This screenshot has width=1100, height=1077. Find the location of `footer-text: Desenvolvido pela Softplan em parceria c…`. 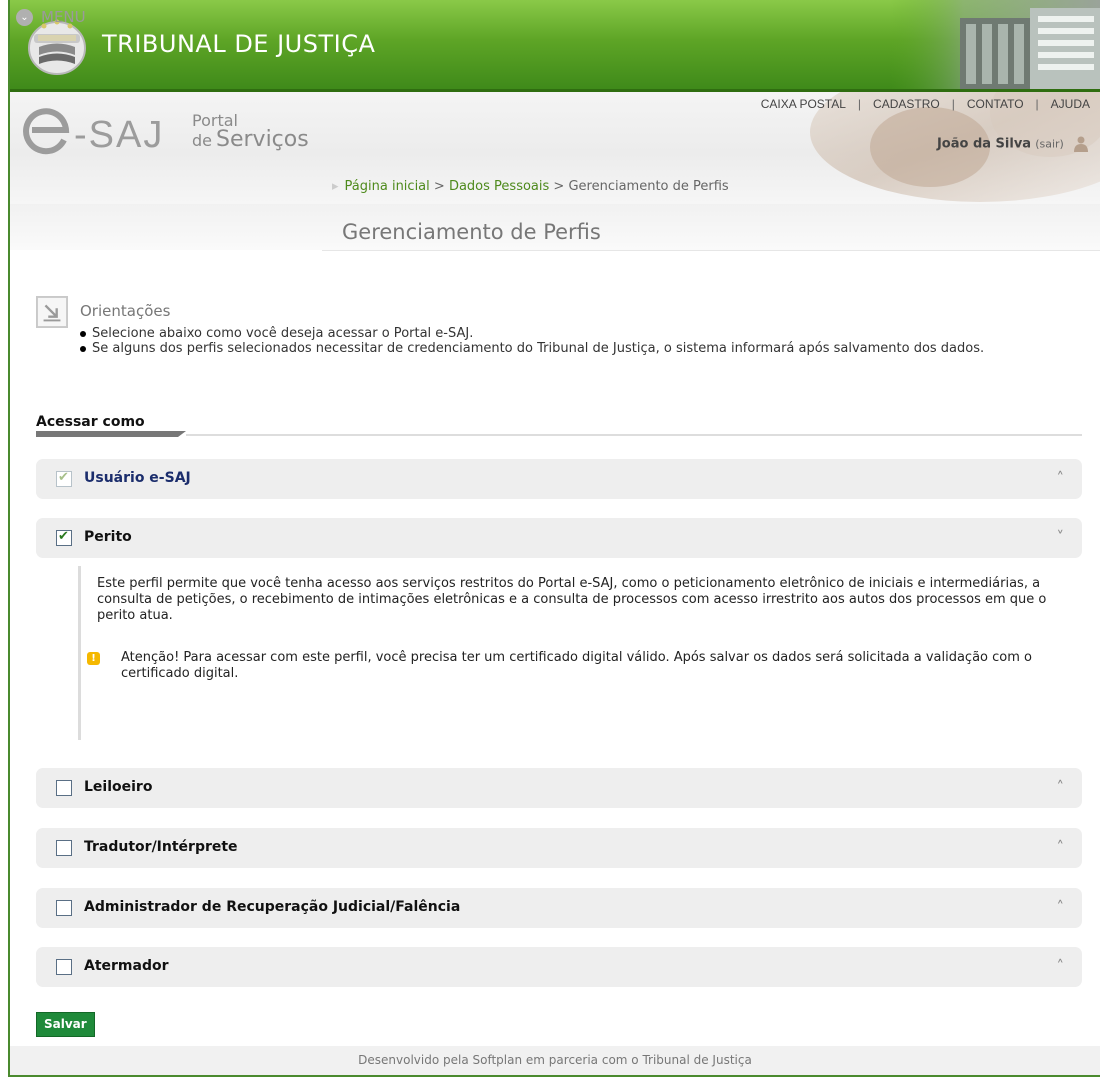

footer-text: Desenvolvido pela Softplan em parceria c… is located at coordinates (555, 1060).